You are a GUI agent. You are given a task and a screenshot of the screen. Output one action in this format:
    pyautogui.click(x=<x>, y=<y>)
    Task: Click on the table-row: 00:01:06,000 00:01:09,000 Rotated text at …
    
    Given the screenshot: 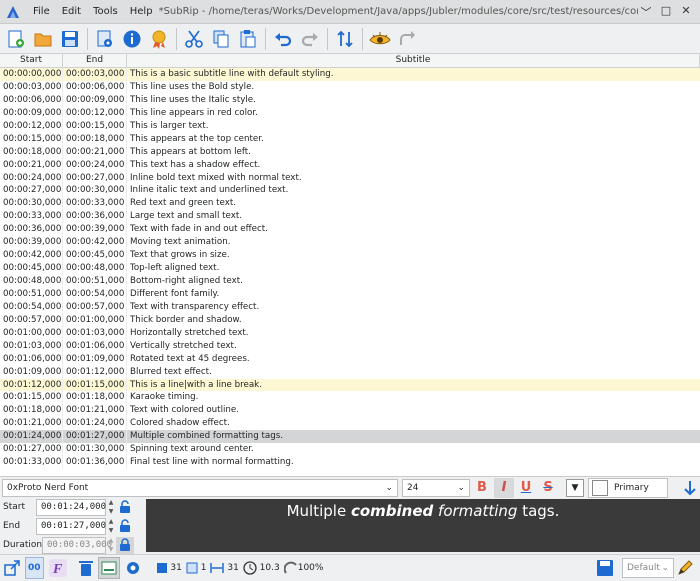 What is the action you would take?
    pyautogui.click(x=350, y=359)
    